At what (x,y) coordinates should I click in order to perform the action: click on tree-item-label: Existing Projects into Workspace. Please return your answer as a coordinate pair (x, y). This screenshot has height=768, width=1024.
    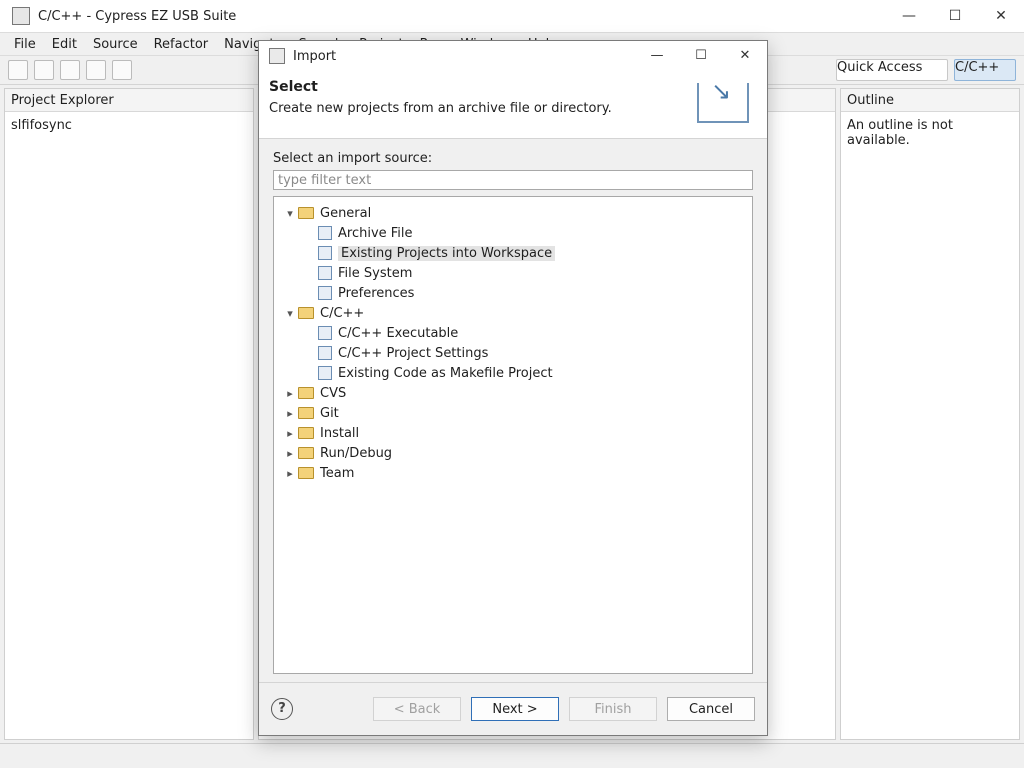
    Looking at the image, I should click on (447, 253).